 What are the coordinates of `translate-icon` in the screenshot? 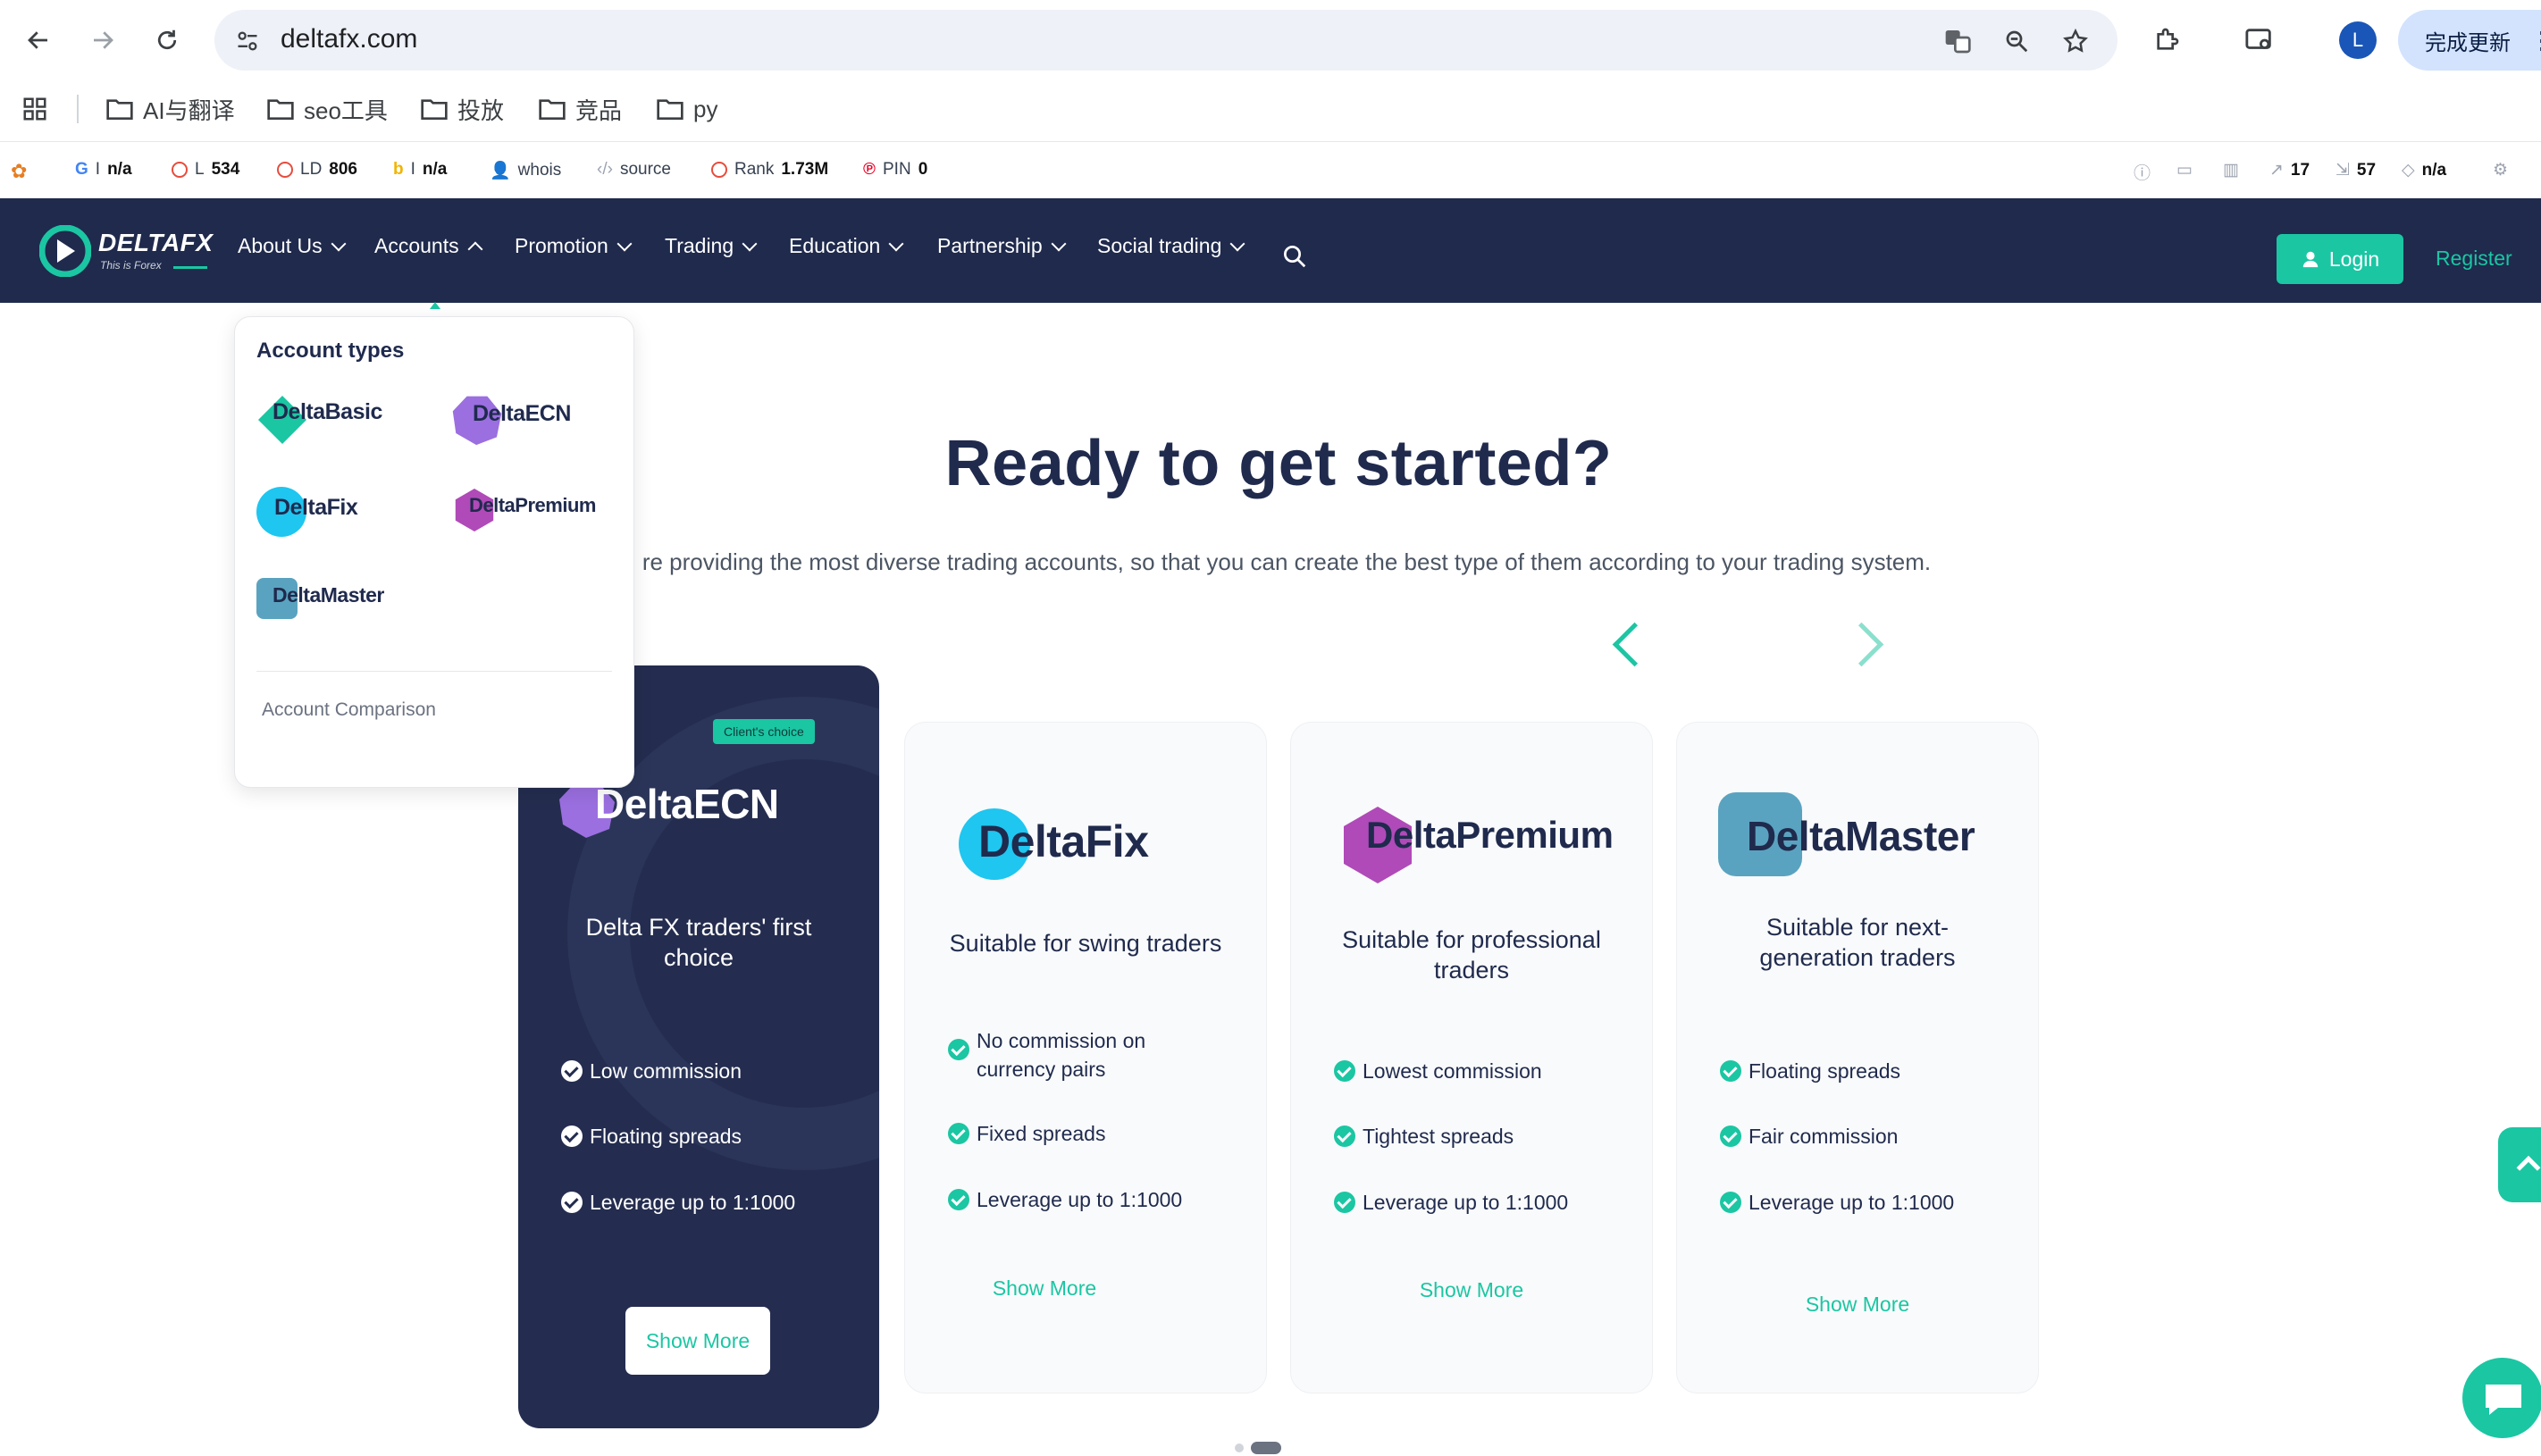 It's located at (1958, 41).